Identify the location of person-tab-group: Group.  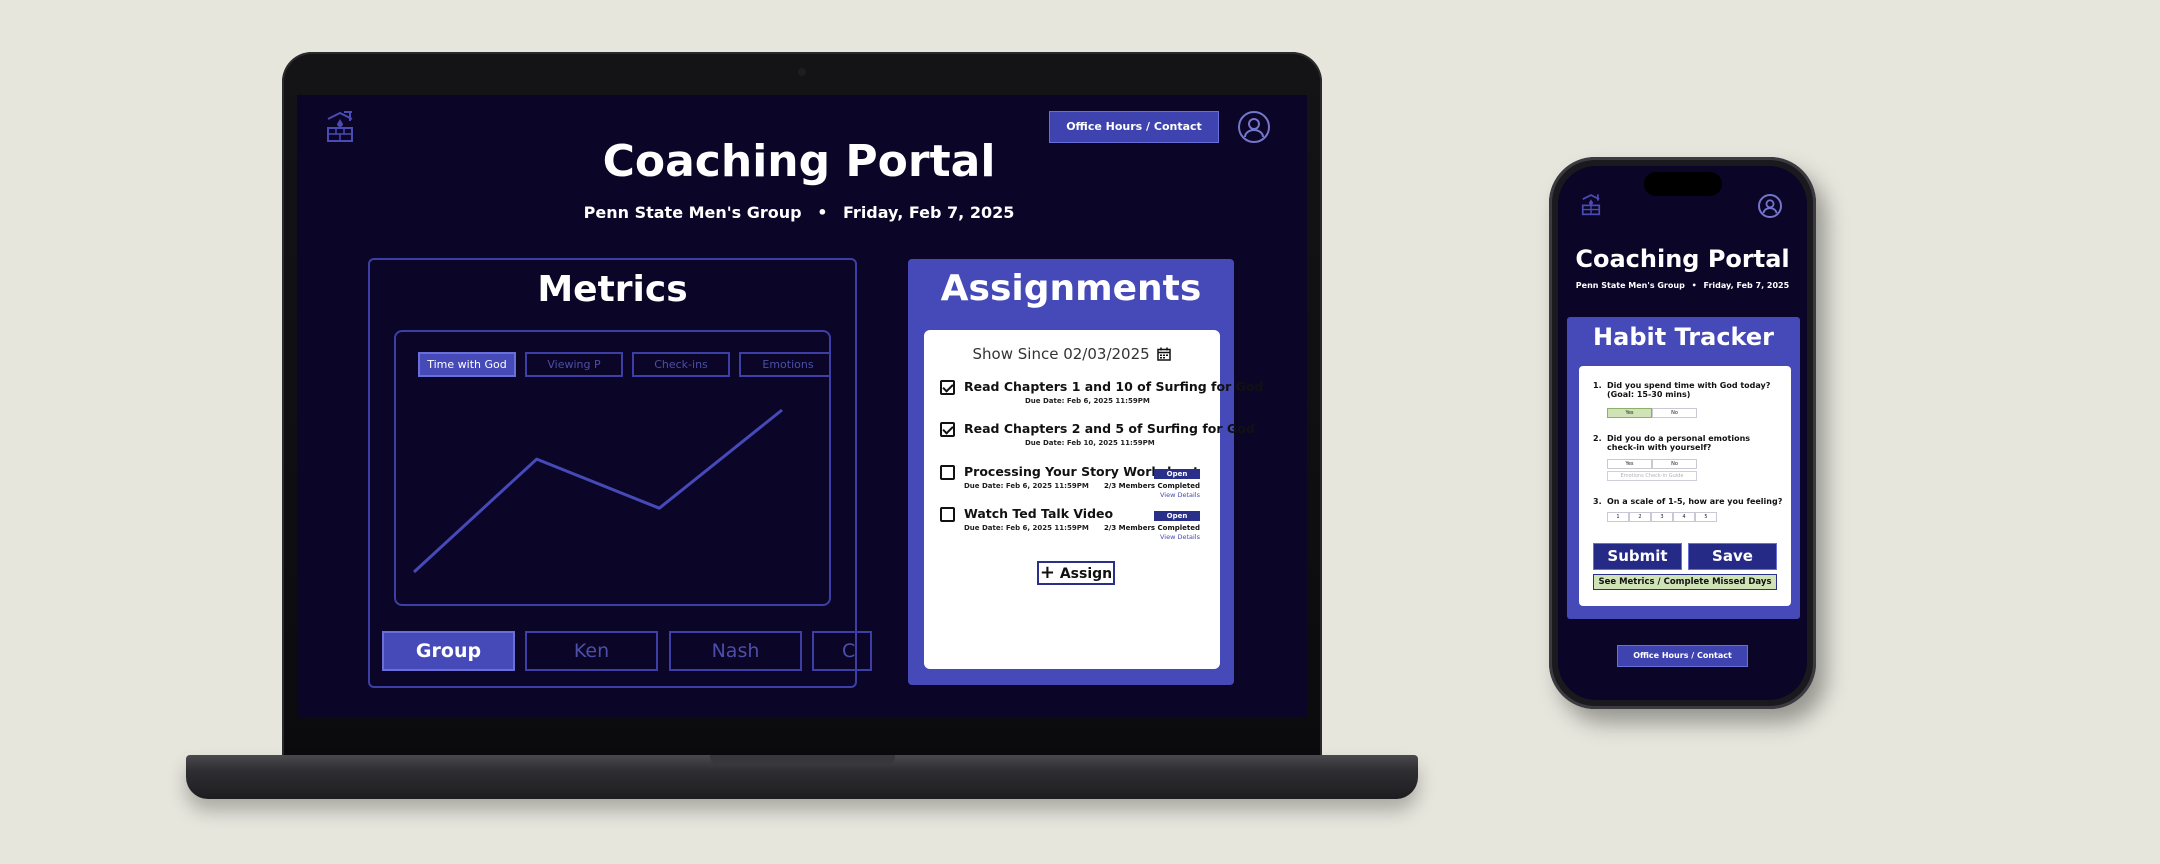
(448, 651).